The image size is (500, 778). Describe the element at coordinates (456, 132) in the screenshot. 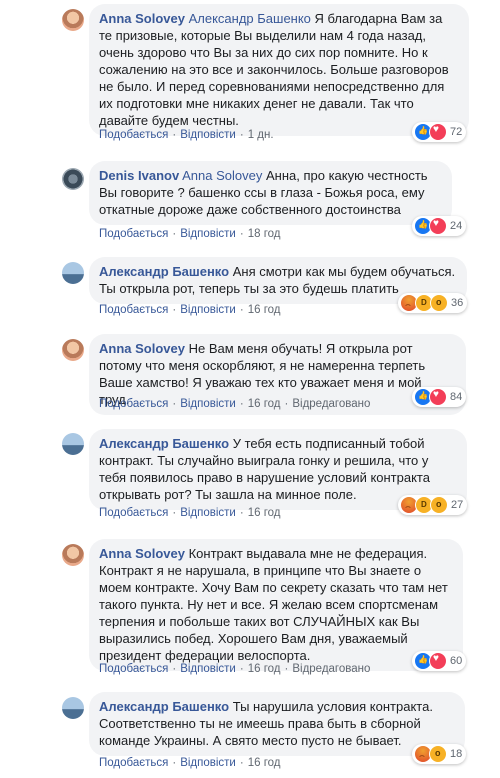

I see `reaction-count: 72` at that location.